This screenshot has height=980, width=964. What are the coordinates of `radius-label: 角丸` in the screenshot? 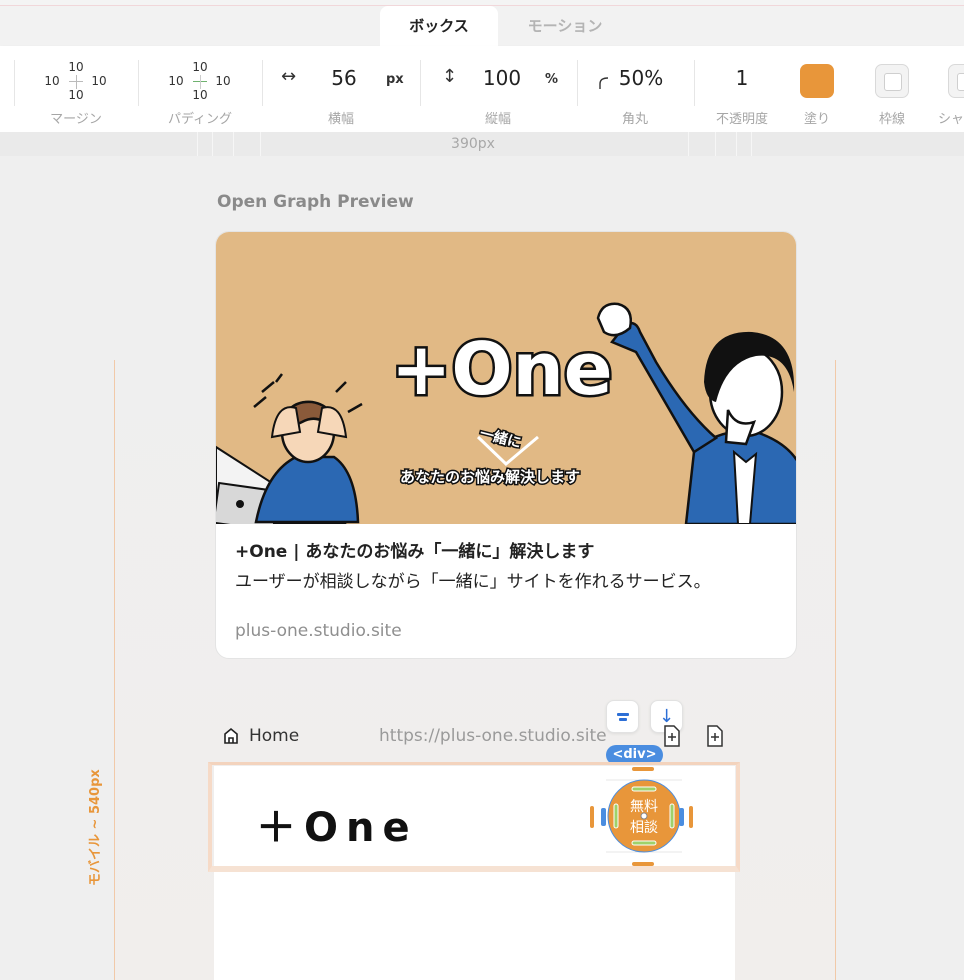 It's located at (634, 119).